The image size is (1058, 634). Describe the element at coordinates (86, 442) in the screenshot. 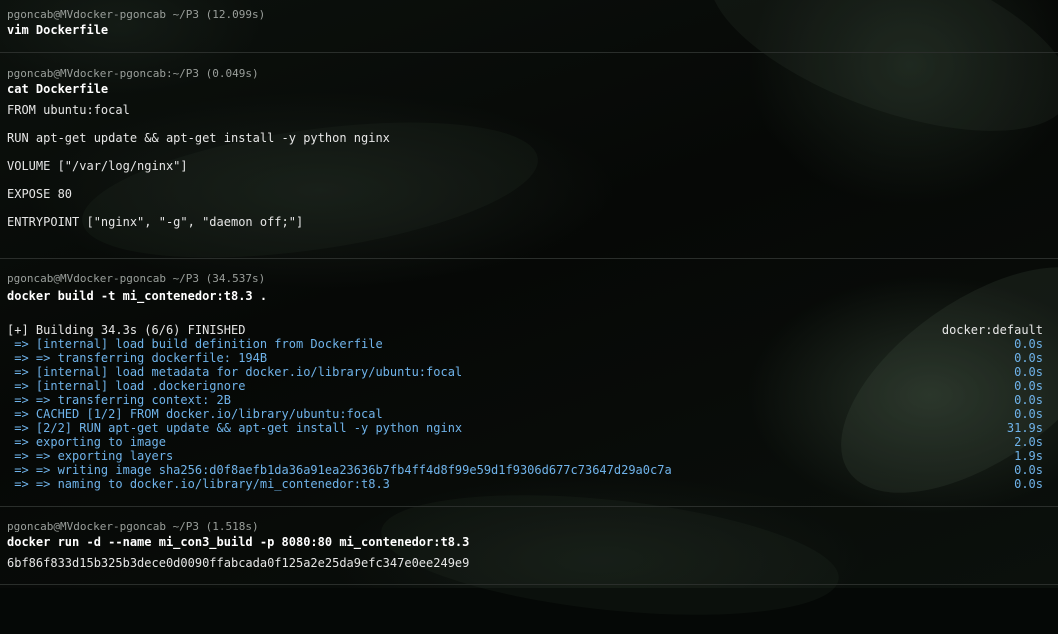

I see `build-step: => exporting to image` at that location.